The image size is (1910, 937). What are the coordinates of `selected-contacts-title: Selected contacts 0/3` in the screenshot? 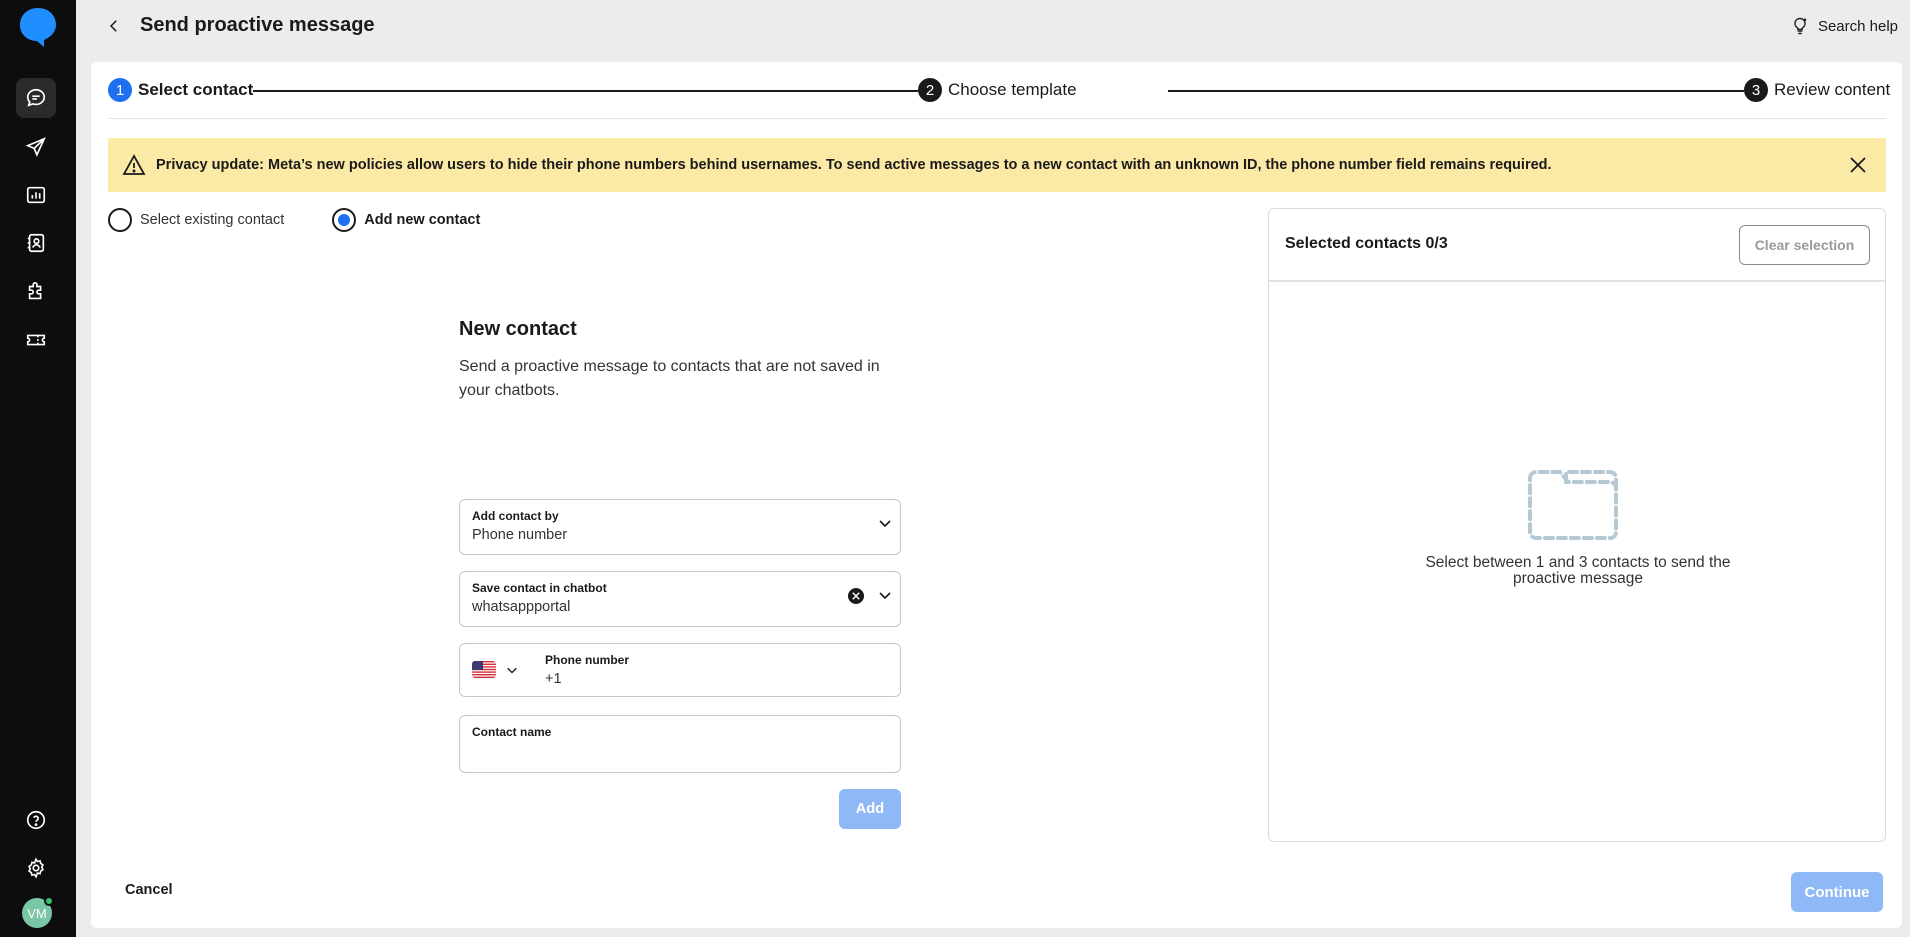 It's located at (1366, 243).